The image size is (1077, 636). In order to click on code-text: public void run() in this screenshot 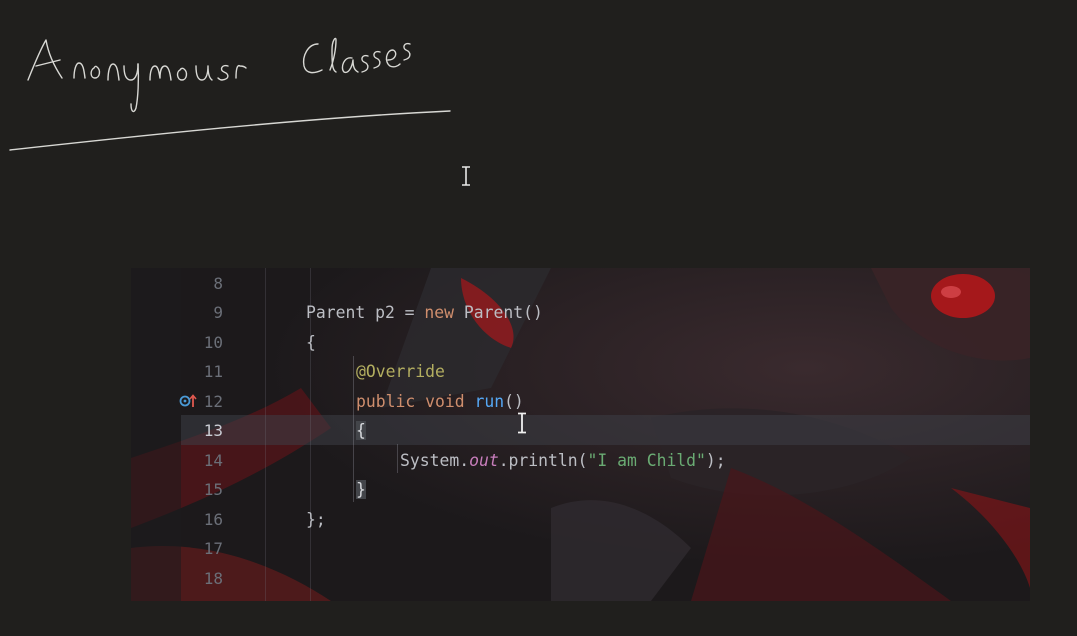, I will do `click(440, 402)`.